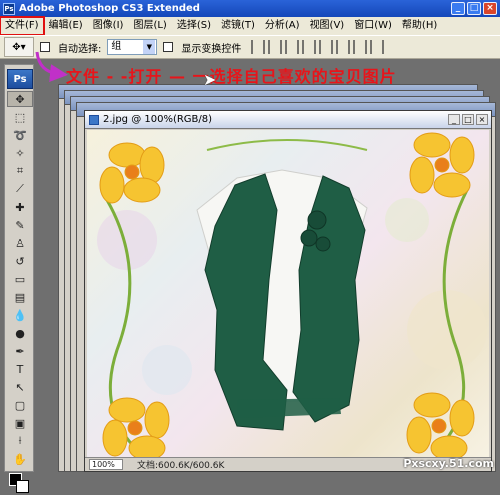 This screenshot has width=500, height=495. What do you see at coordinates (20, 99) in the screenshot?
I see `move-tool-icon: ✥` at bounding box center [20, 99].